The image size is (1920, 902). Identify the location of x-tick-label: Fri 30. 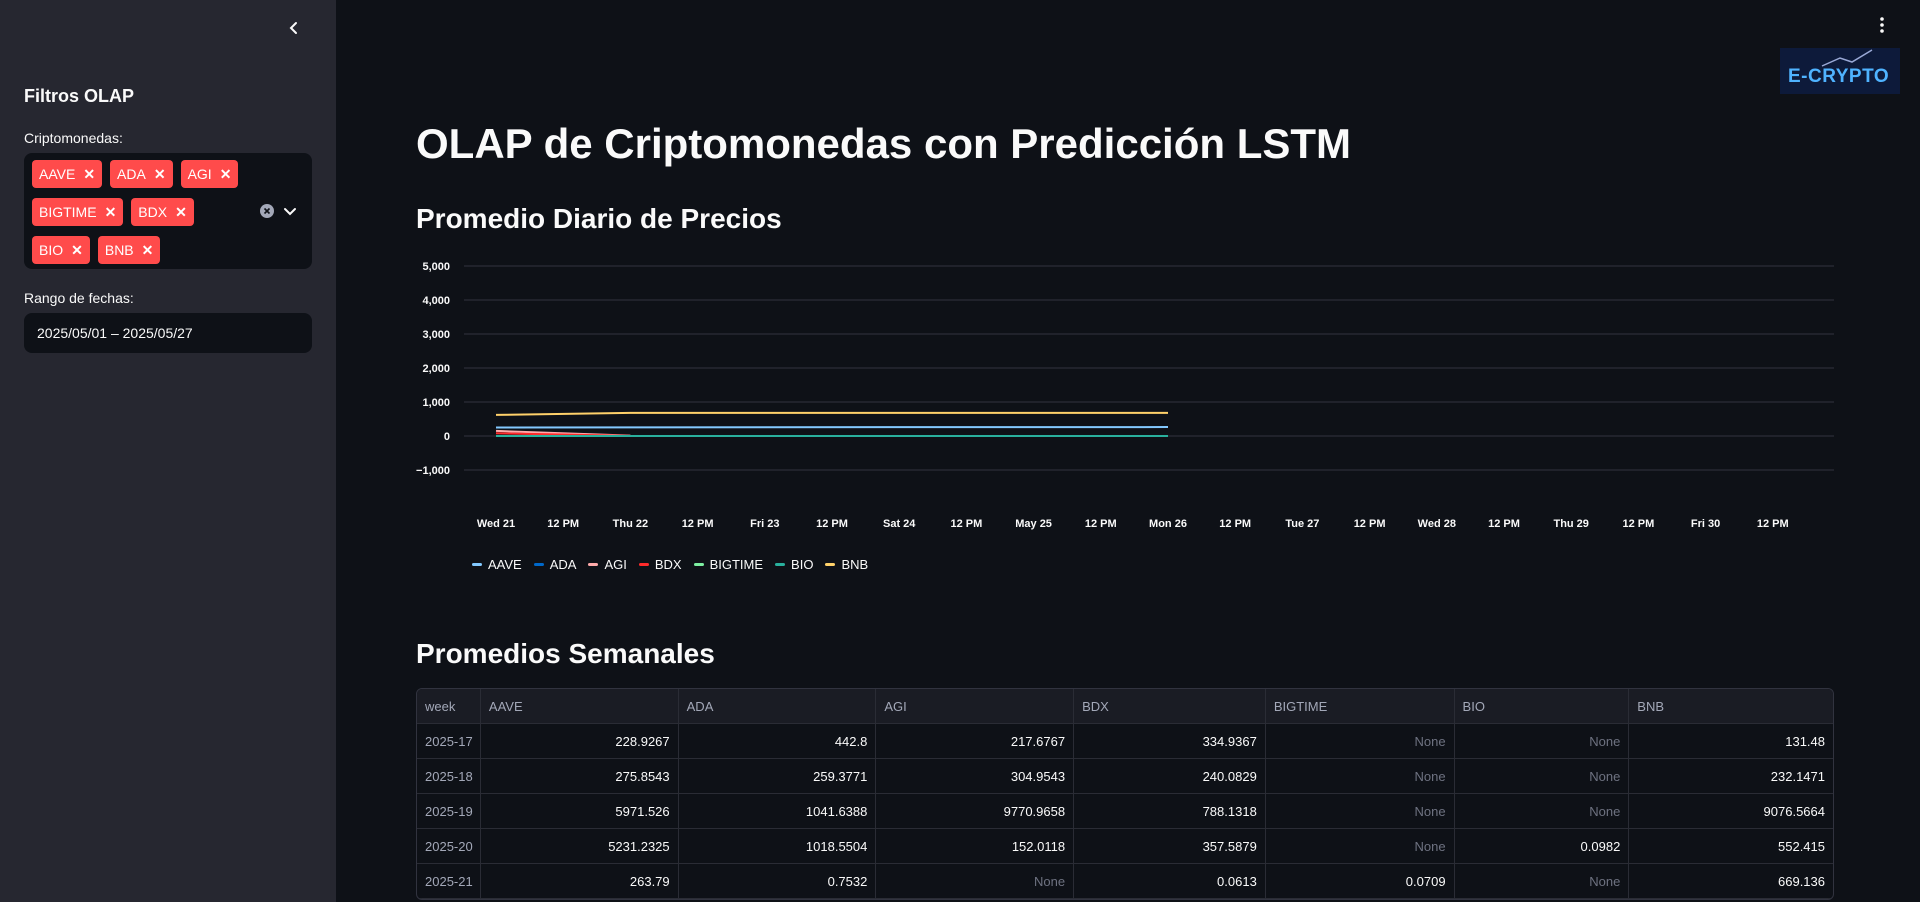
(1705, 524).